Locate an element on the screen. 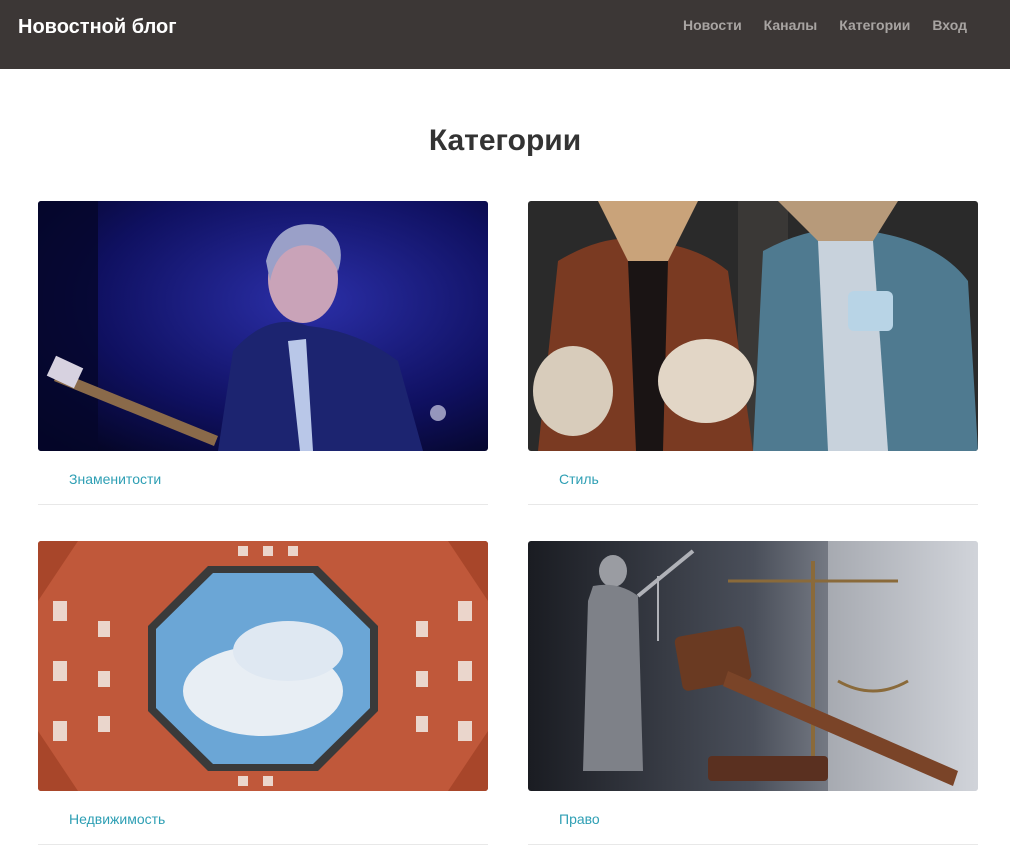  brand-logo-link: Новостной блог is located at coordinates (97, 27).